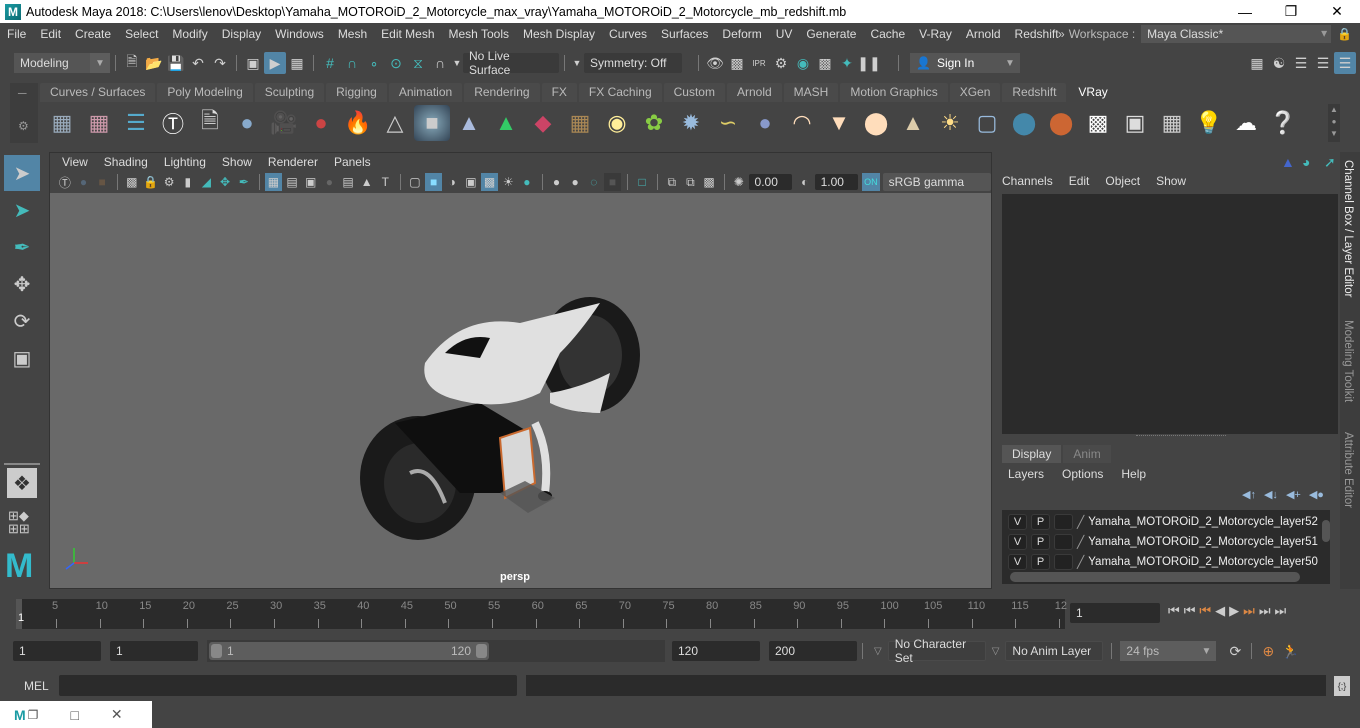 The width and height of the screenshot is (1360, 728). I want to click on side-tab-modeling-toolkit: Modeling Toolkit, so click(1348, 361).